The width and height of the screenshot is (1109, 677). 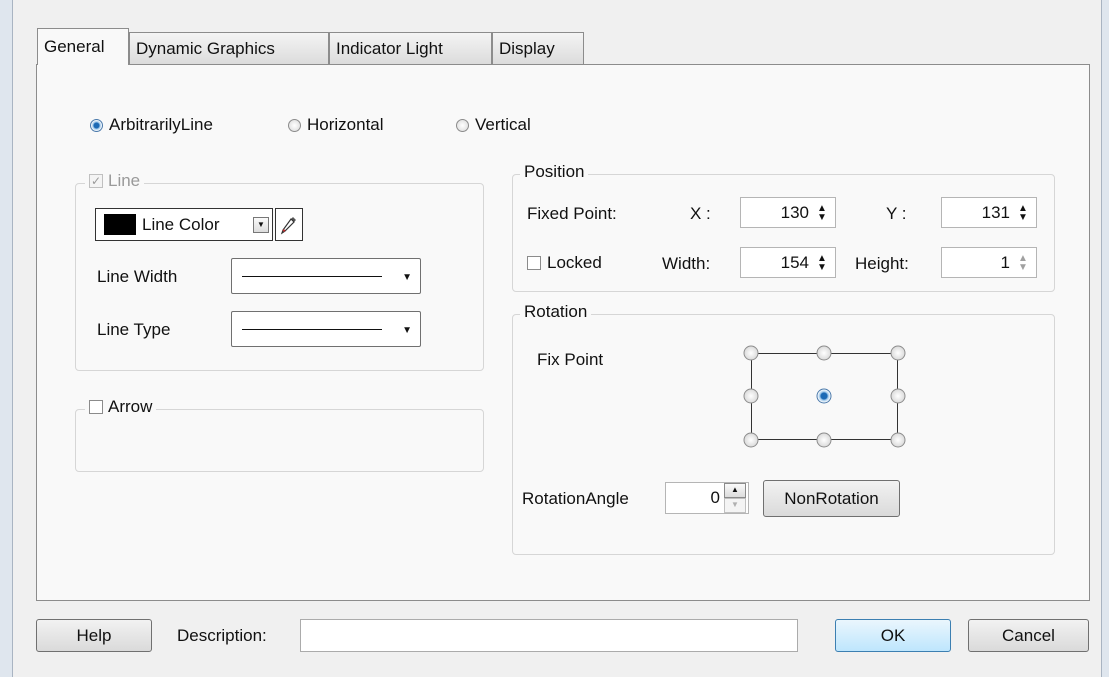 What do you see at coordinates (882, 263) in the screenshot?
I see `height-label: Height:` at bounding box center [882, 263].